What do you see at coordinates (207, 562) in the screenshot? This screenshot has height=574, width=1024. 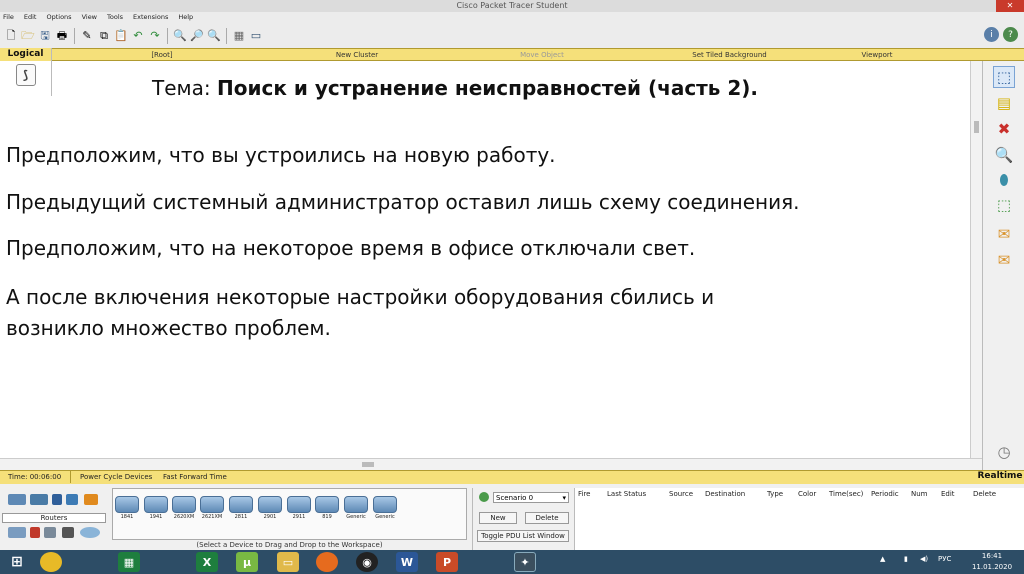 I see `excel-icon: X` at bounding box center [207, 562].